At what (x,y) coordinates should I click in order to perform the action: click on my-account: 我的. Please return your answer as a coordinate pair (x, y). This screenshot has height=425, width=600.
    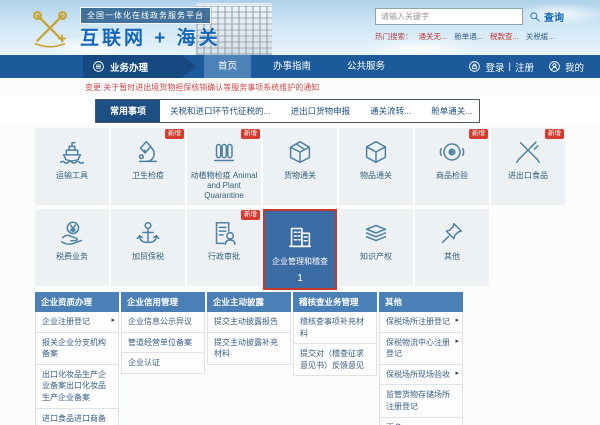
    Looking at the image, I should click on (566, 67).